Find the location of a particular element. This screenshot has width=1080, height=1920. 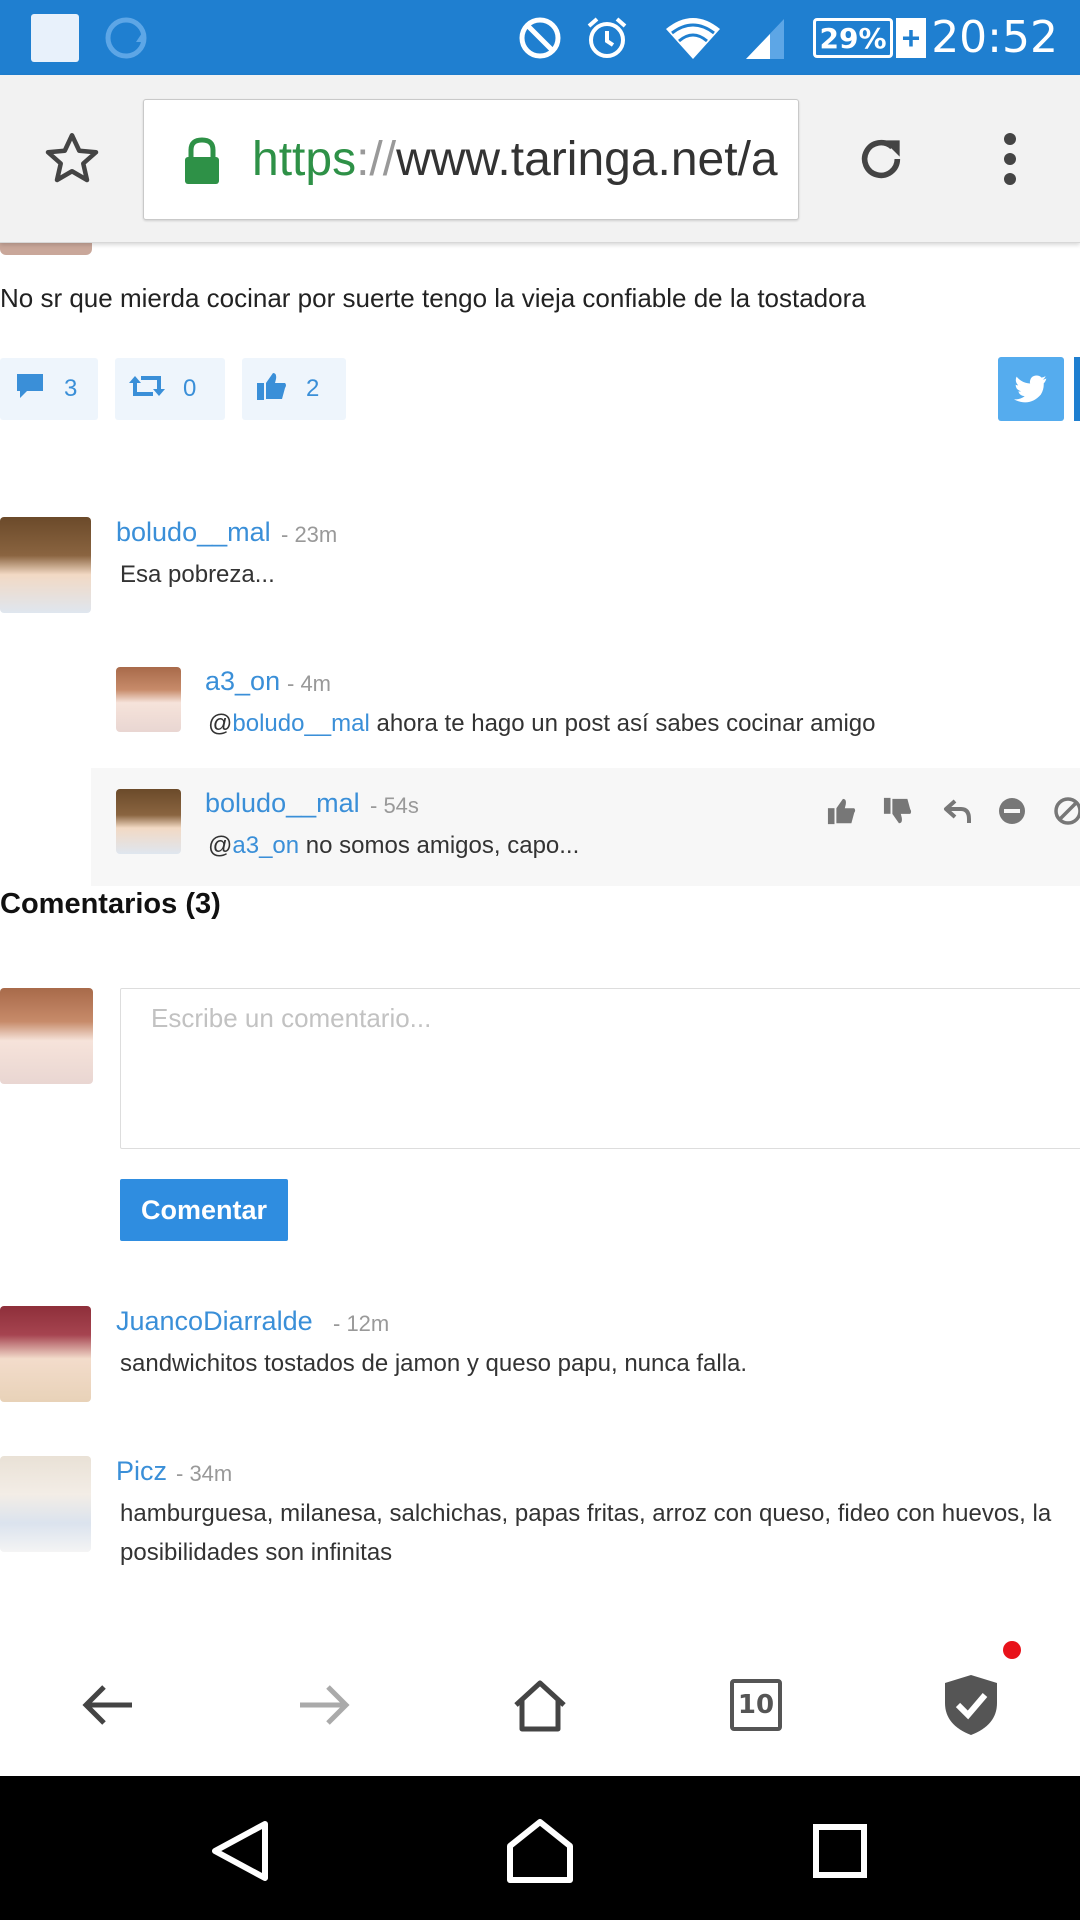

status-bar: 29% + 20:52 is located at coordinates (540, 37).